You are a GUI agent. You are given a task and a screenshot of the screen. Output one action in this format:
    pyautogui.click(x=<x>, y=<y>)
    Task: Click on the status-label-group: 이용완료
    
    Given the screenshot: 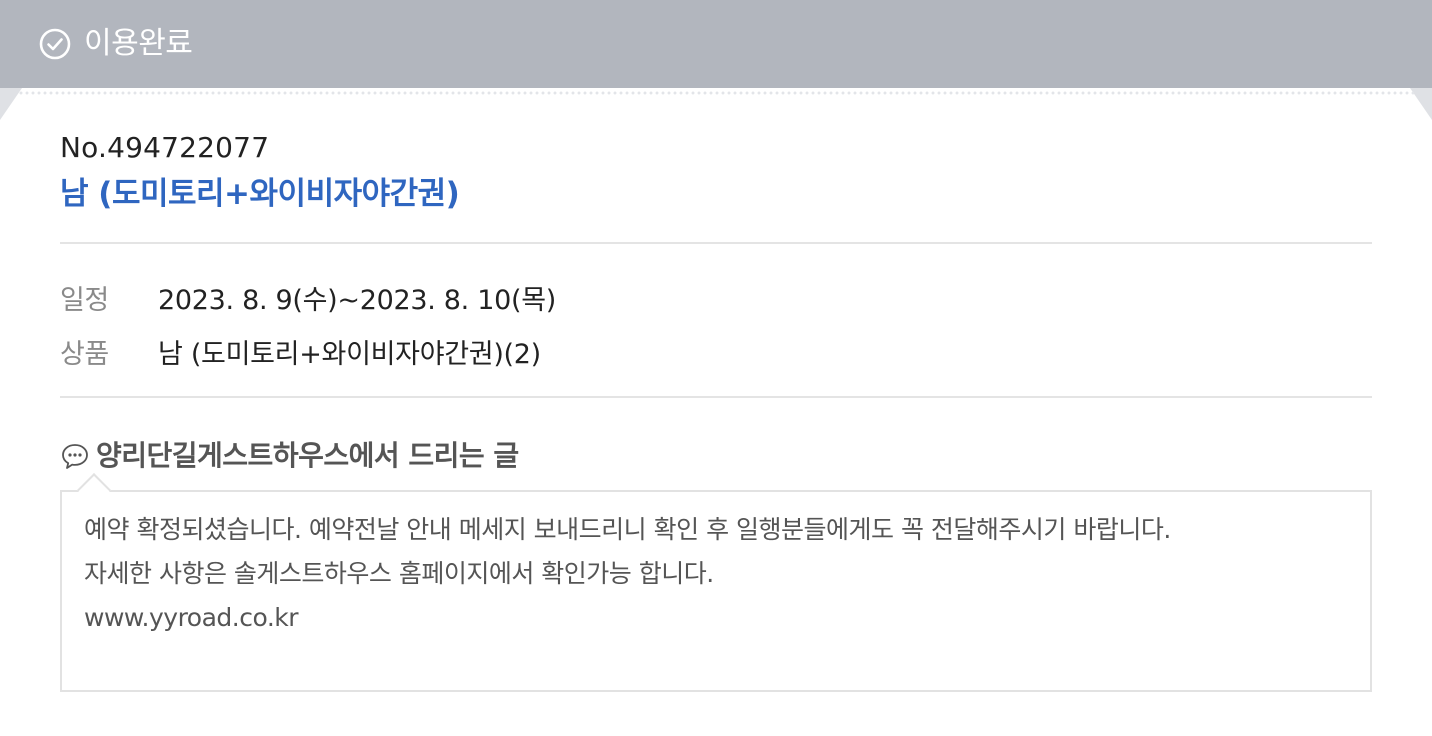 What is the action you would take?
    pyautogui.click(x=115, y=44)
    